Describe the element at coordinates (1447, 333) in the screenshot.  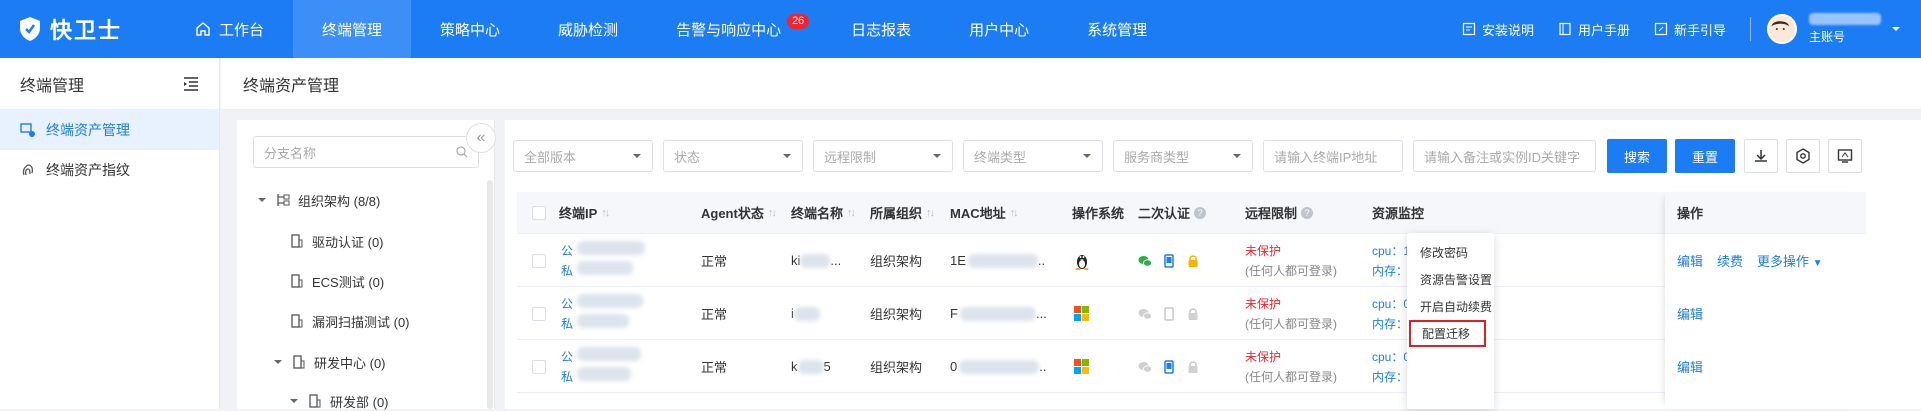
I see `menu-item-config-migration: 配置迁移` at that location.